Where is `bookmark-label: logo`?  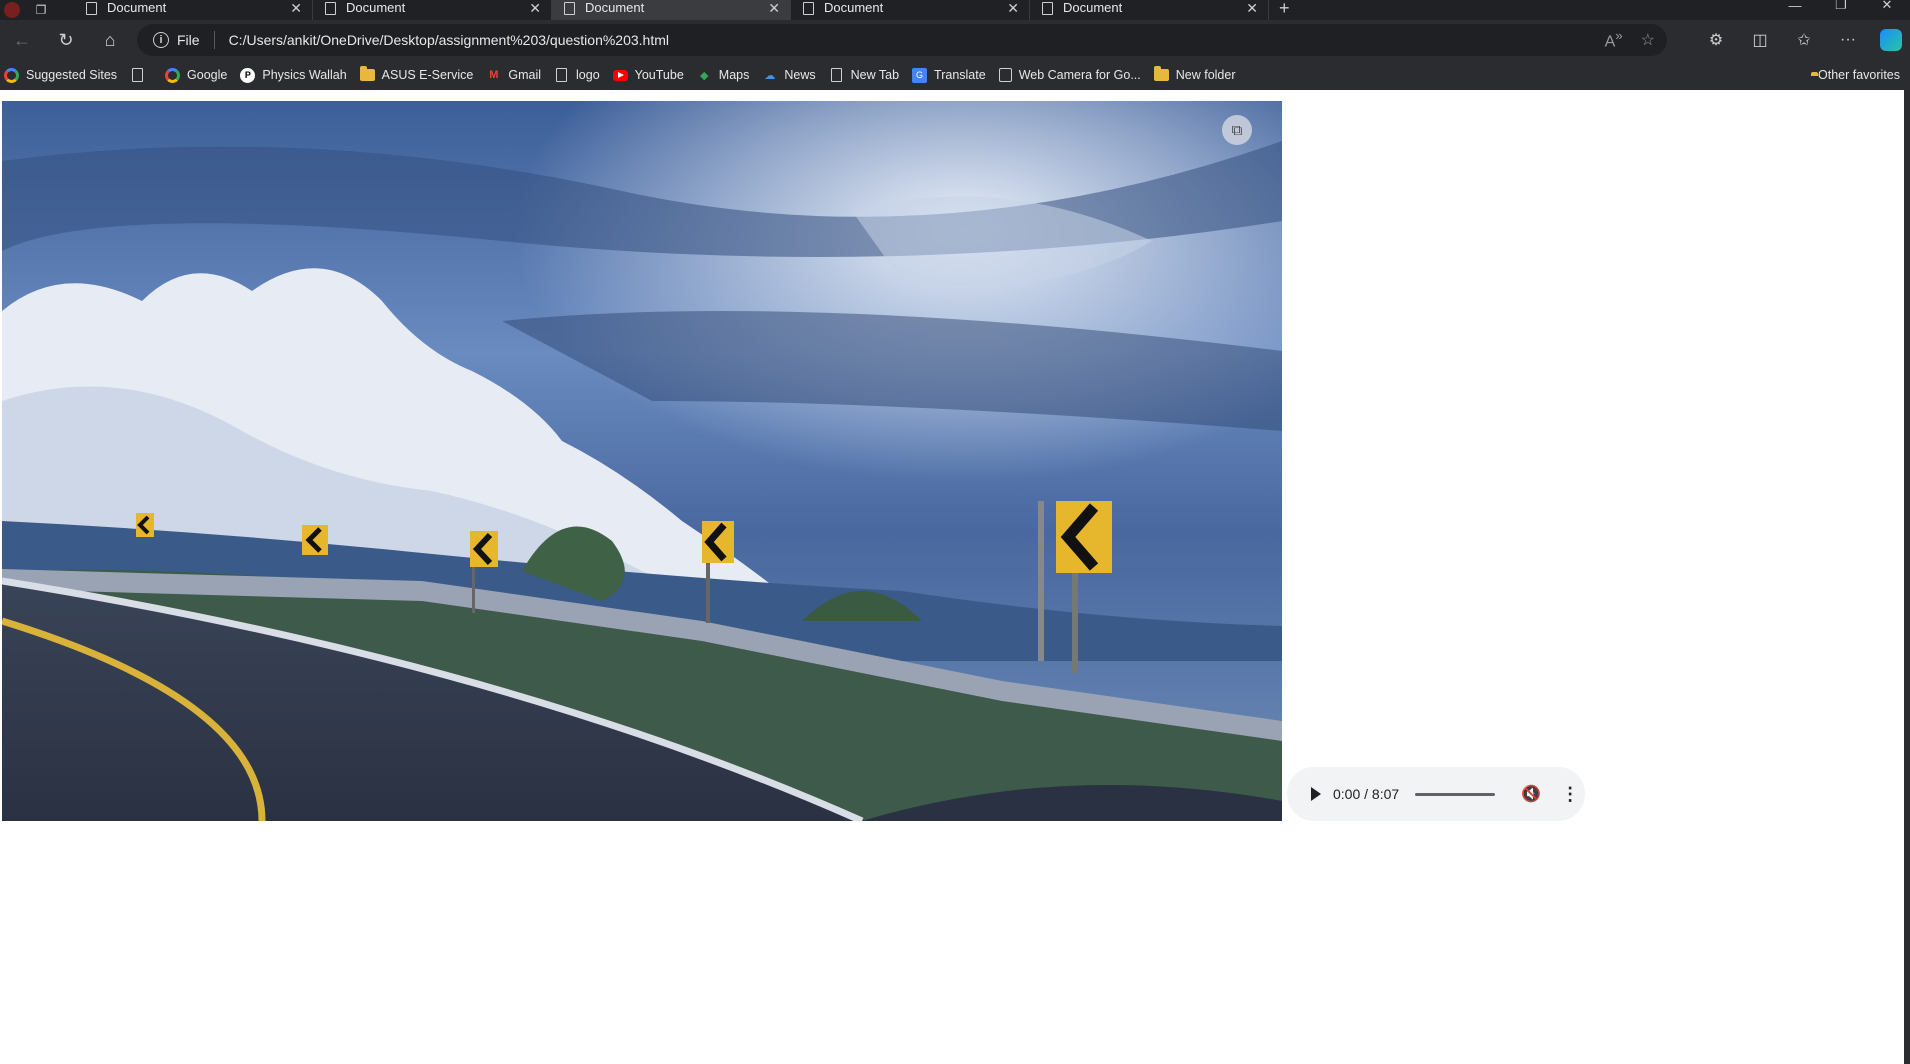
bookmark-label: logo is located at coordinates (588, 75).